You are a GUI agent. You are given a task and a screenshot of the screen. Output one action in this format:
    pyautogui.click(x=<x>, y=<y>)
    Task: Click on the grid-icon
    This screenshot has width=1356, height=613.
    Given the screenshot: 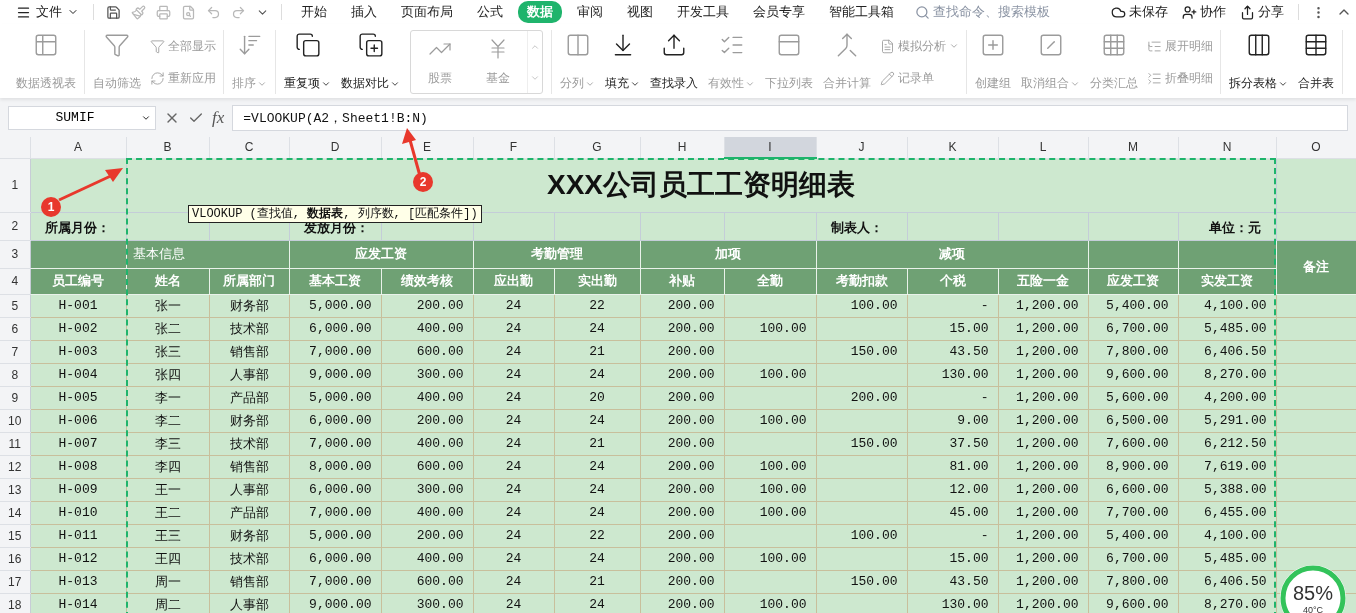 What is the action you would take?
    pyautogui.click(x=1114, y=45)
    